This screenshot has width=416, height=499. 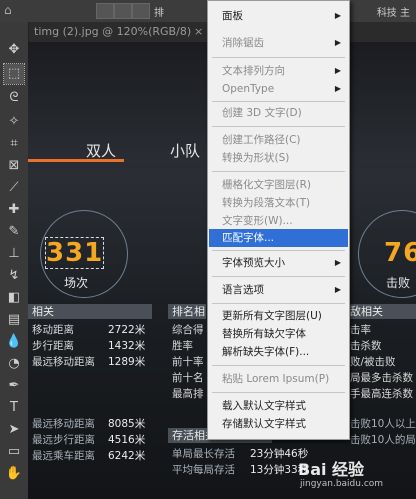 What do you see at coordinates (127, 330) in the screenshot?
I see `distance-row-value: 2722米` at bounding box center [127, 330].